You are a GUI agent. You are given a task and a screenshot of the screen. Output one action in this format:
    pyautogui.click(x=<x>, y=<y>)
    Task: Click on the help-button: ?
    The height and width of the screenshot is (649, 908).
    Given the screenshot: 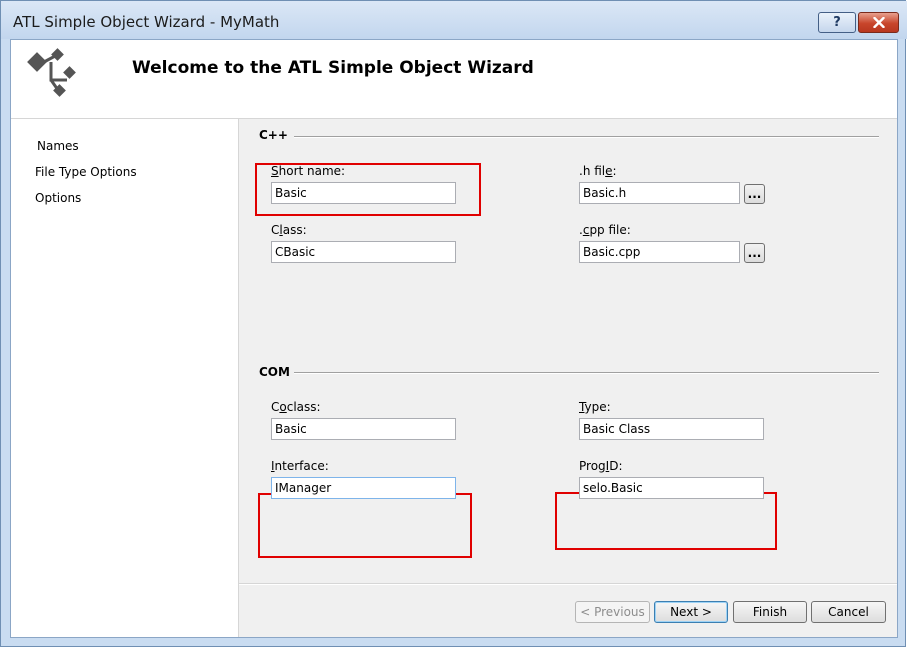 What is the action you would take?
    pyautogui.click(x=837, y=22)
    